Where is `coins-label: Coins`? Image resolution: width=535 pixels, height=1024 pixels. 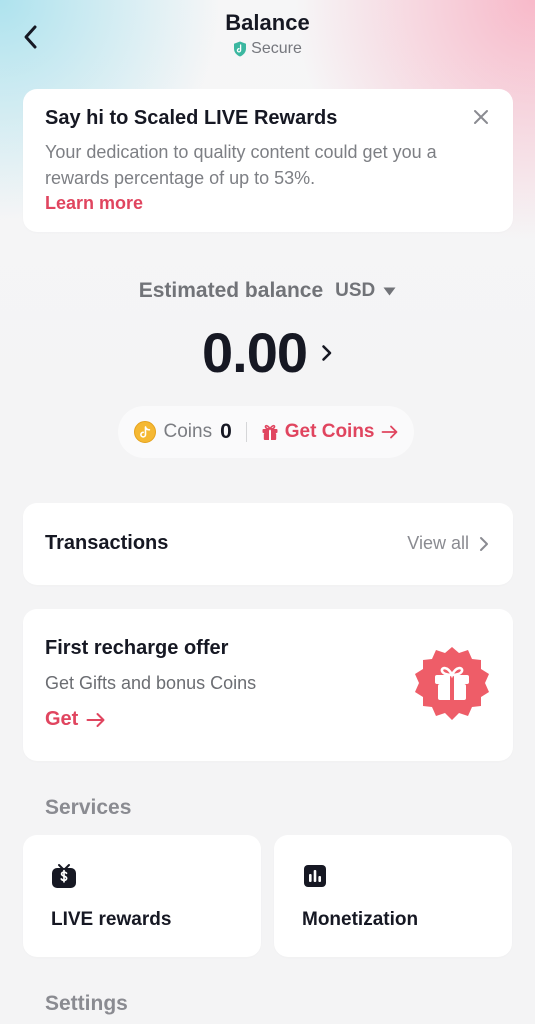 coins-label: Coins is located at coordinates (188, 431).